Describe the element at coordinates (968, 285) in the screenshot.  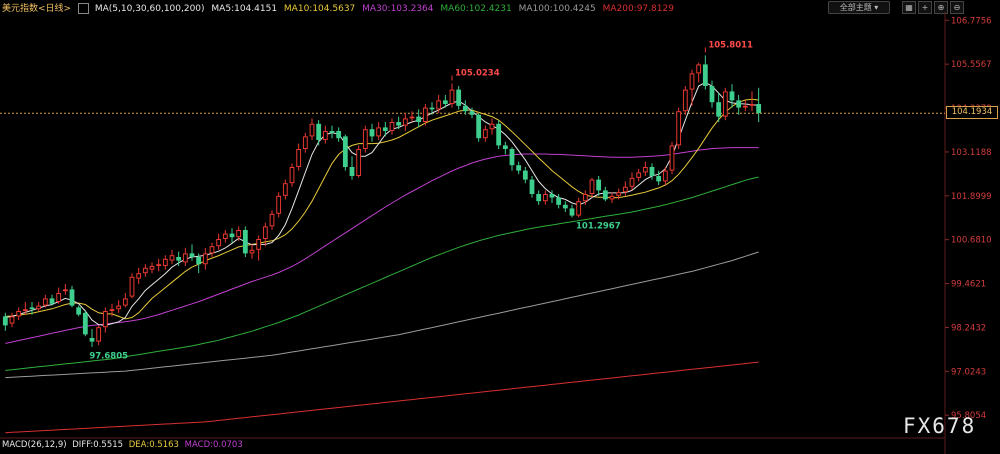
I see `y-tick-label: 99.4621` at that location.